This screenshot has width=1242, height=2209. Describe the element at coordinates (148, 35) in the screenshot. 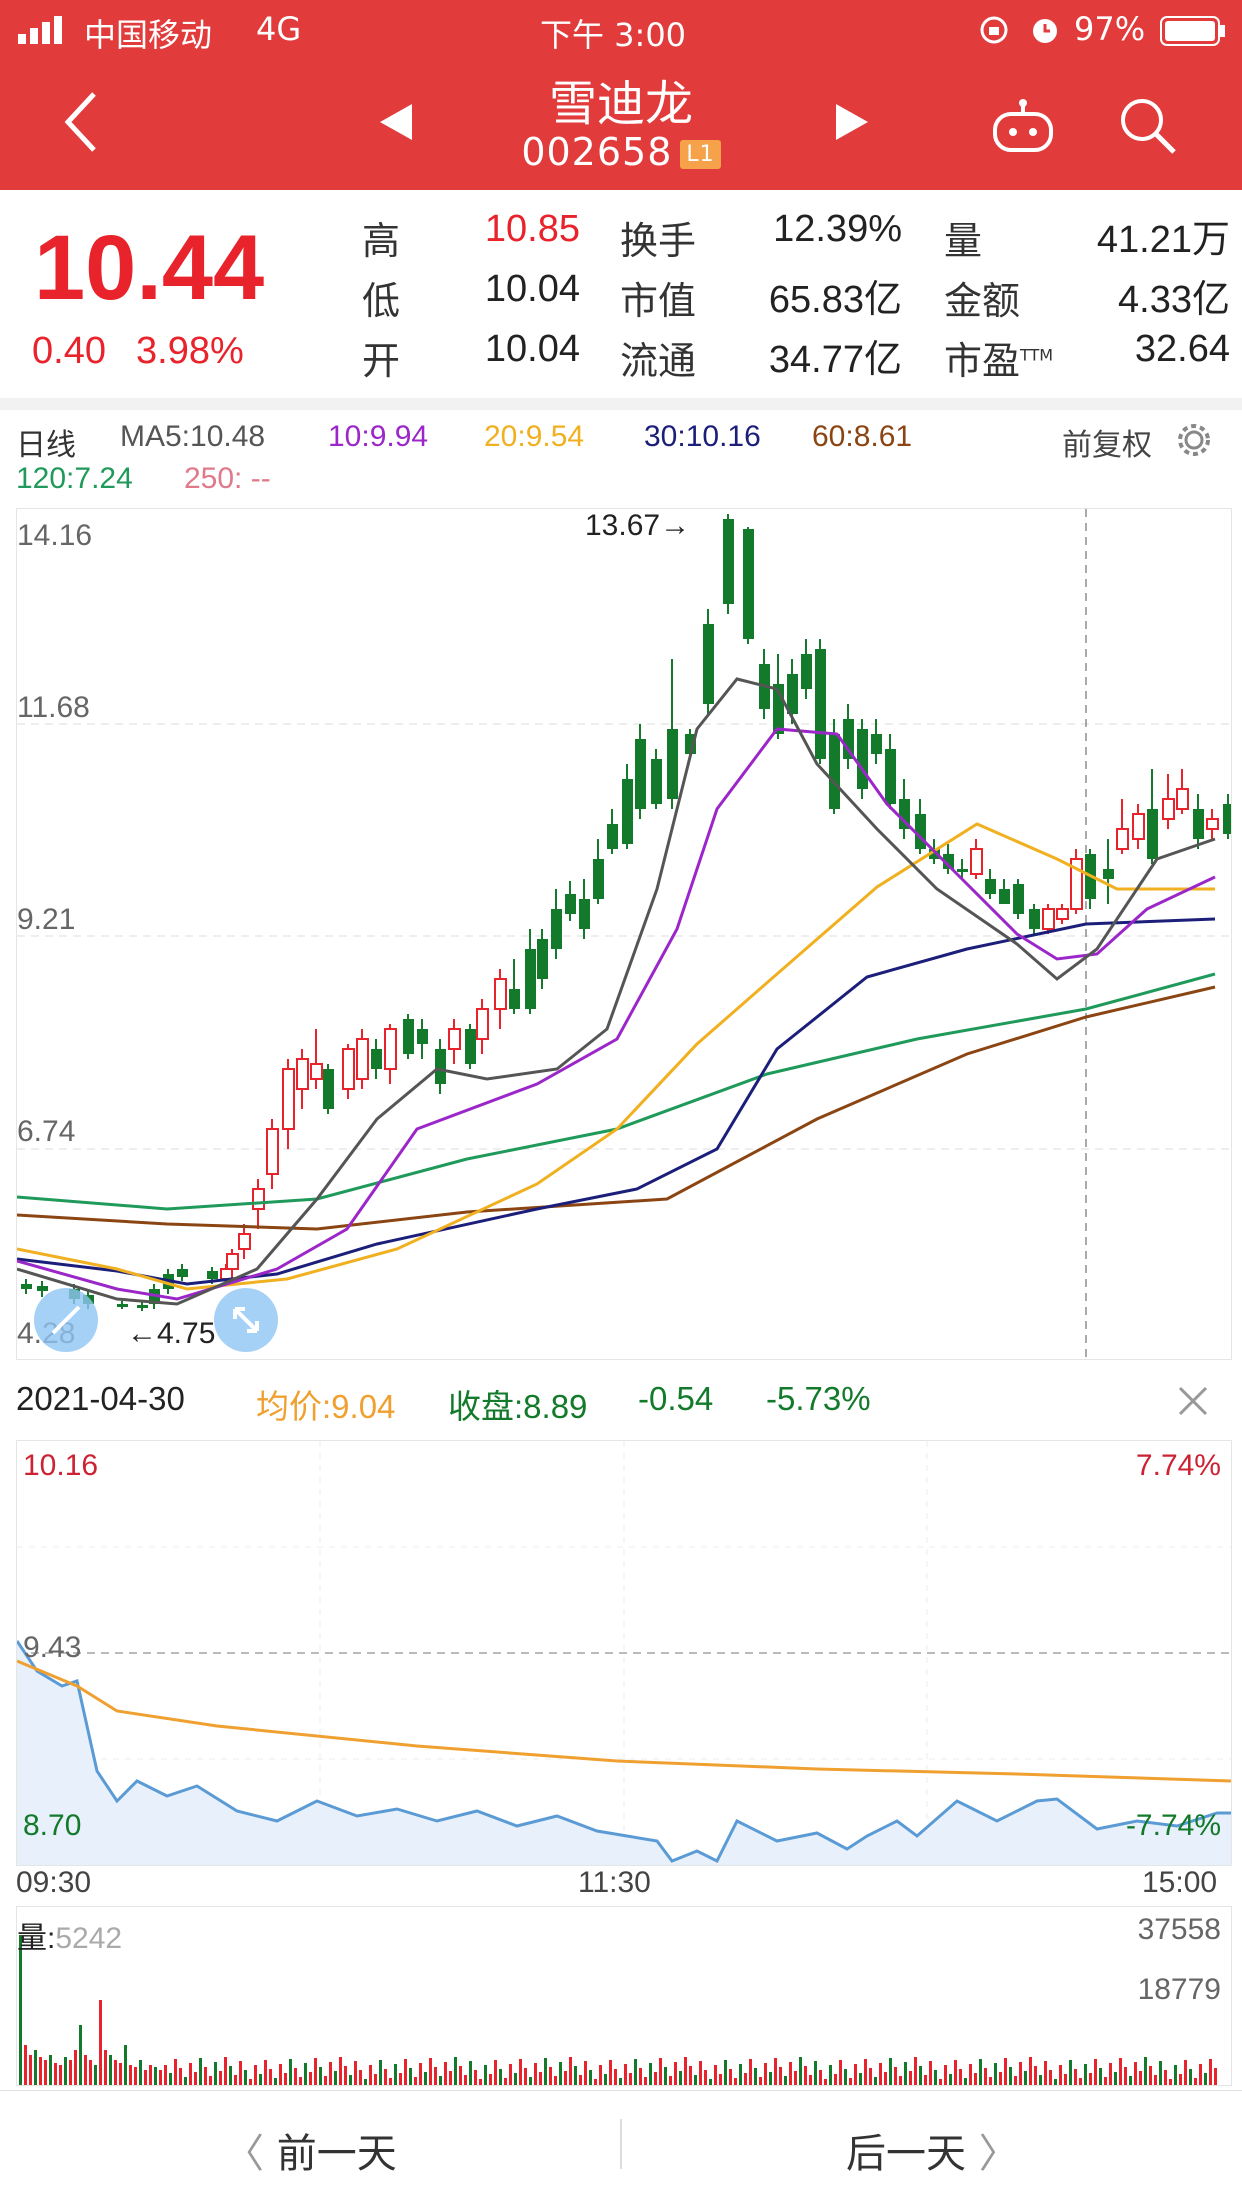

I see `carrier-name: 中国移动` at that location.